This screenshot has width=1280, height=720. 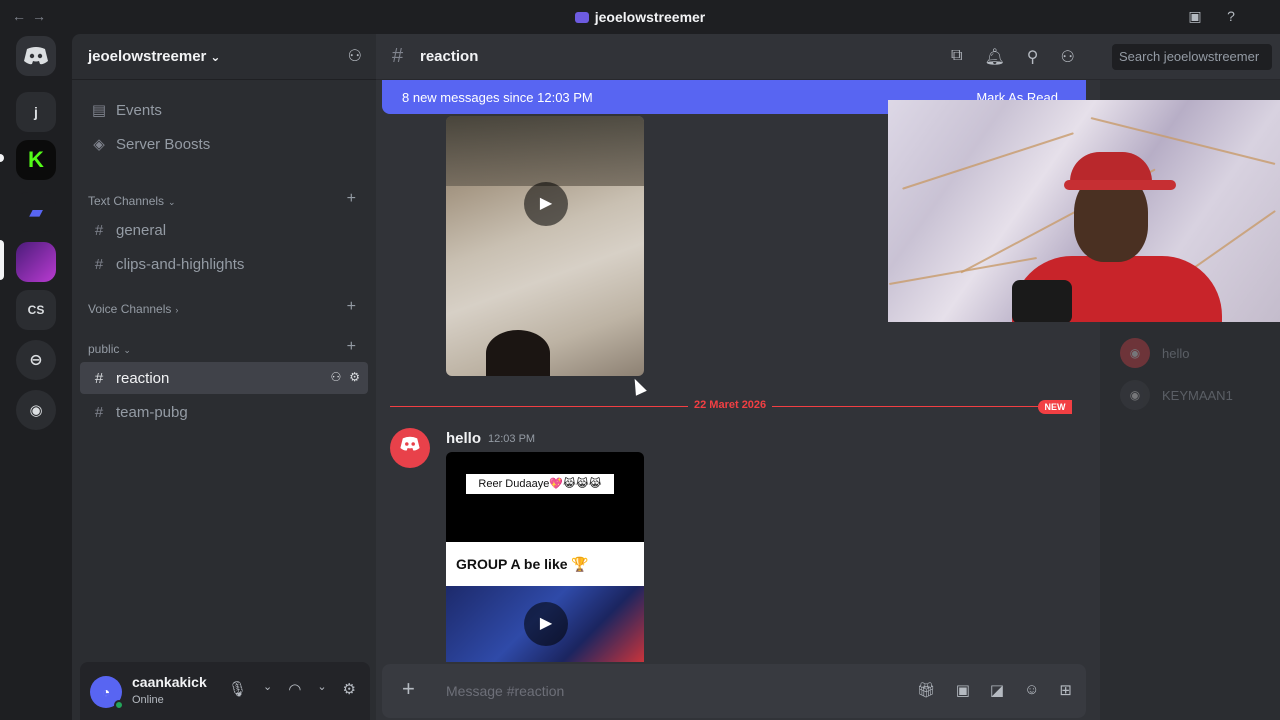 I want to click on message-avatar, so click(x=410, y=448).